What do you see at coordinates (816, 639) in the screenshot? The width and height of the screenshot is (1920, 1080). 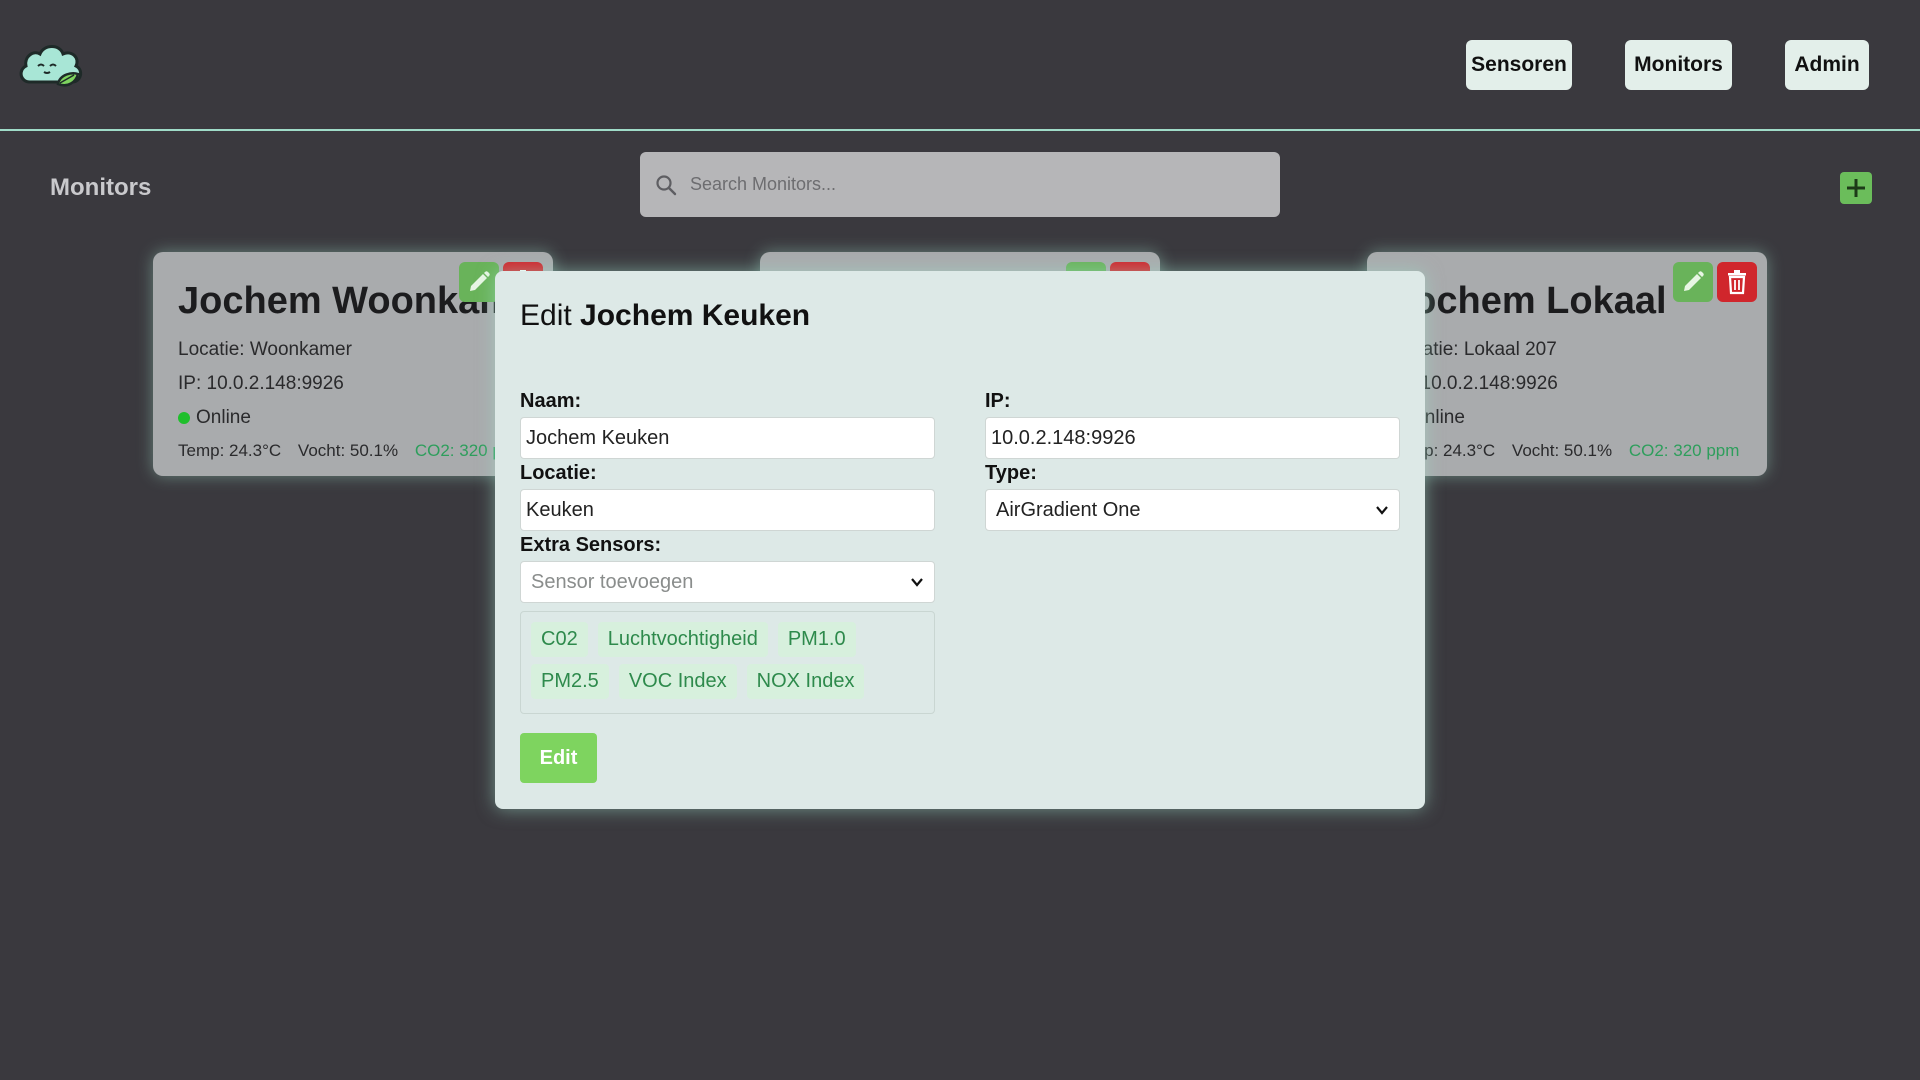 I see `sensor-tag: PM1.0` at bounding box center [816, 639].